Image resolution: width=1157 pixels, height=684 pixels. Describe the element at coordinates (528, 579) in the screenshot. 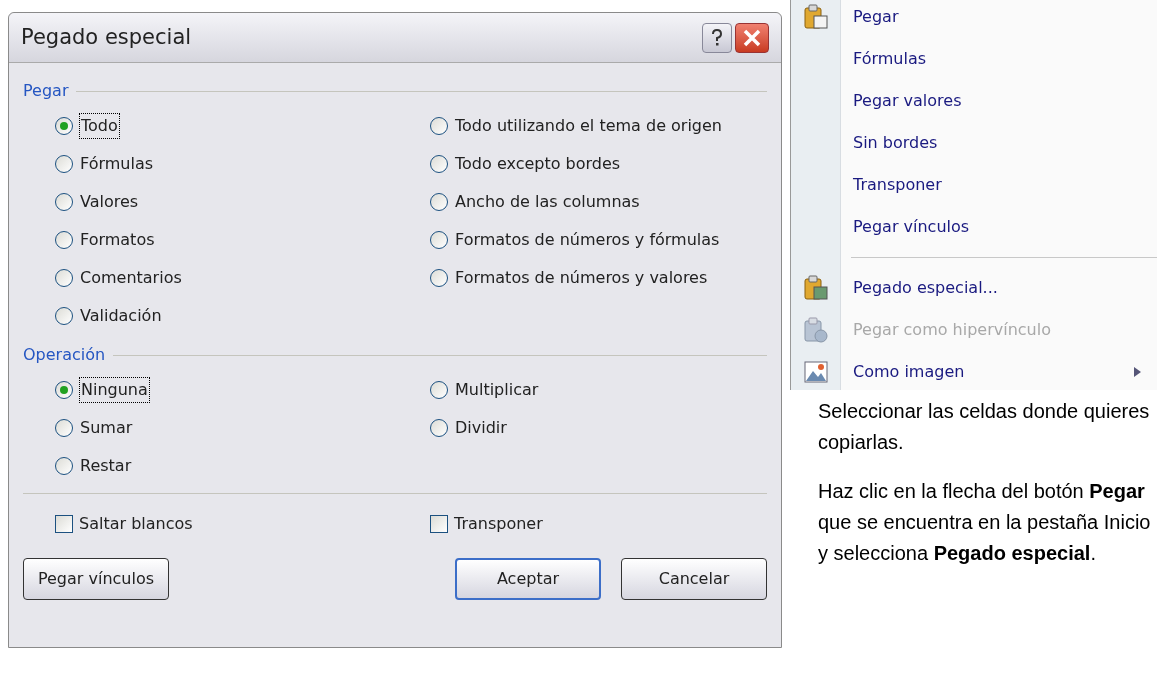

I see `dialog-button: Aceptar` at that location.